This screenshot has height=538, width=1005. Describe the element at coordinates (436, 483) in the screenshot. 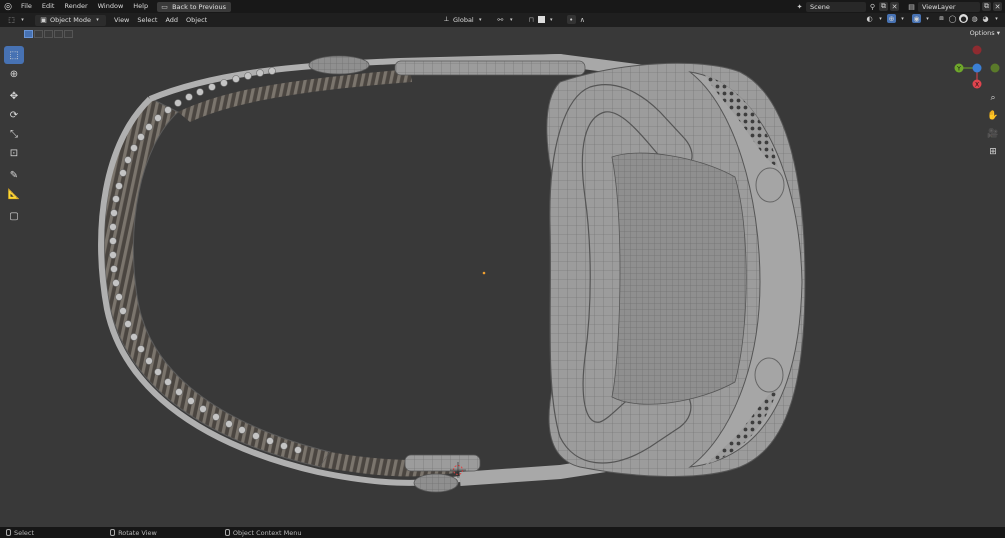

I see `bottom-buckle` at that location.